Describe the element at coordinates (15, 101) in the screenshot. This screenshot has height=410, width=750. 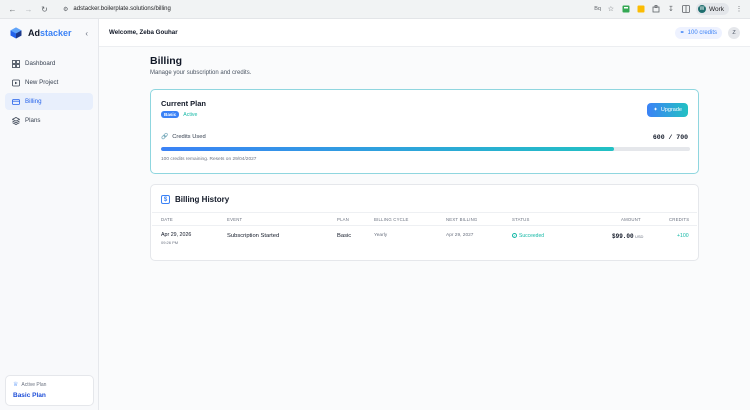
I see `credit-card-icon` at that location.